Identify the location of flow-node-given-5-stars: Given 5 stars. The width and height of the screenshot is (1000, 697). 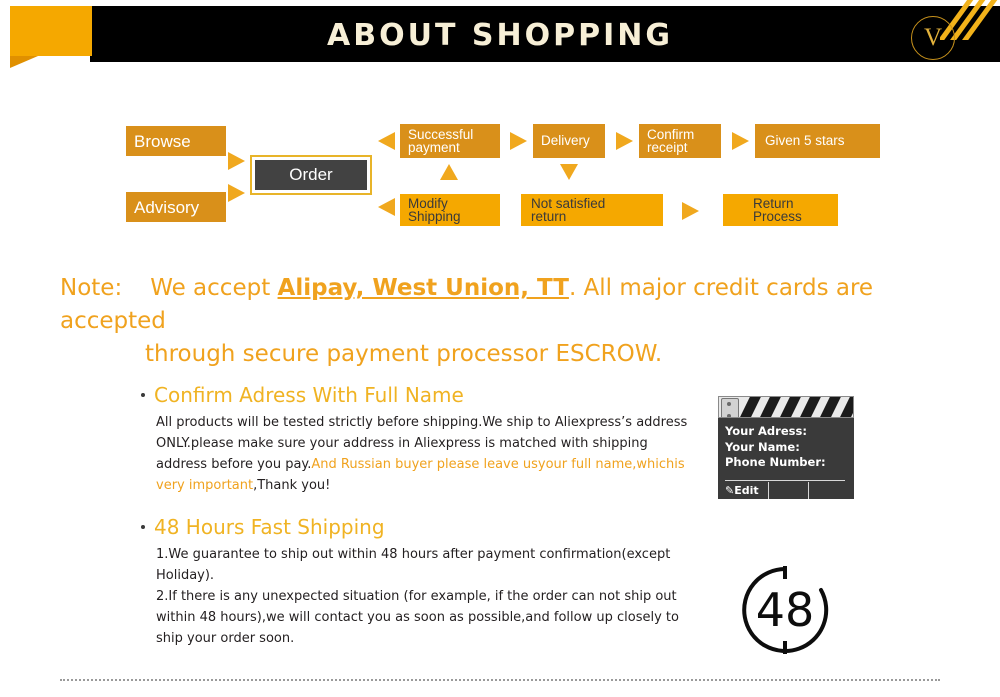
(817, 141).